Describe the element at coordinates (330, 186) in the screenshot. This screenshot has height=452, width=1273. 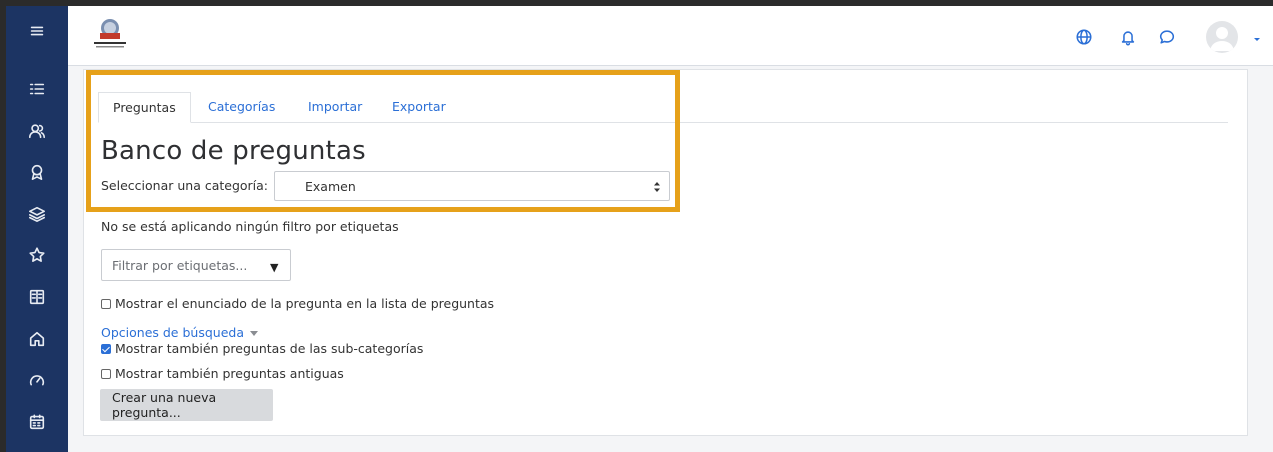
I see `category-select-value: Examen` at that location.